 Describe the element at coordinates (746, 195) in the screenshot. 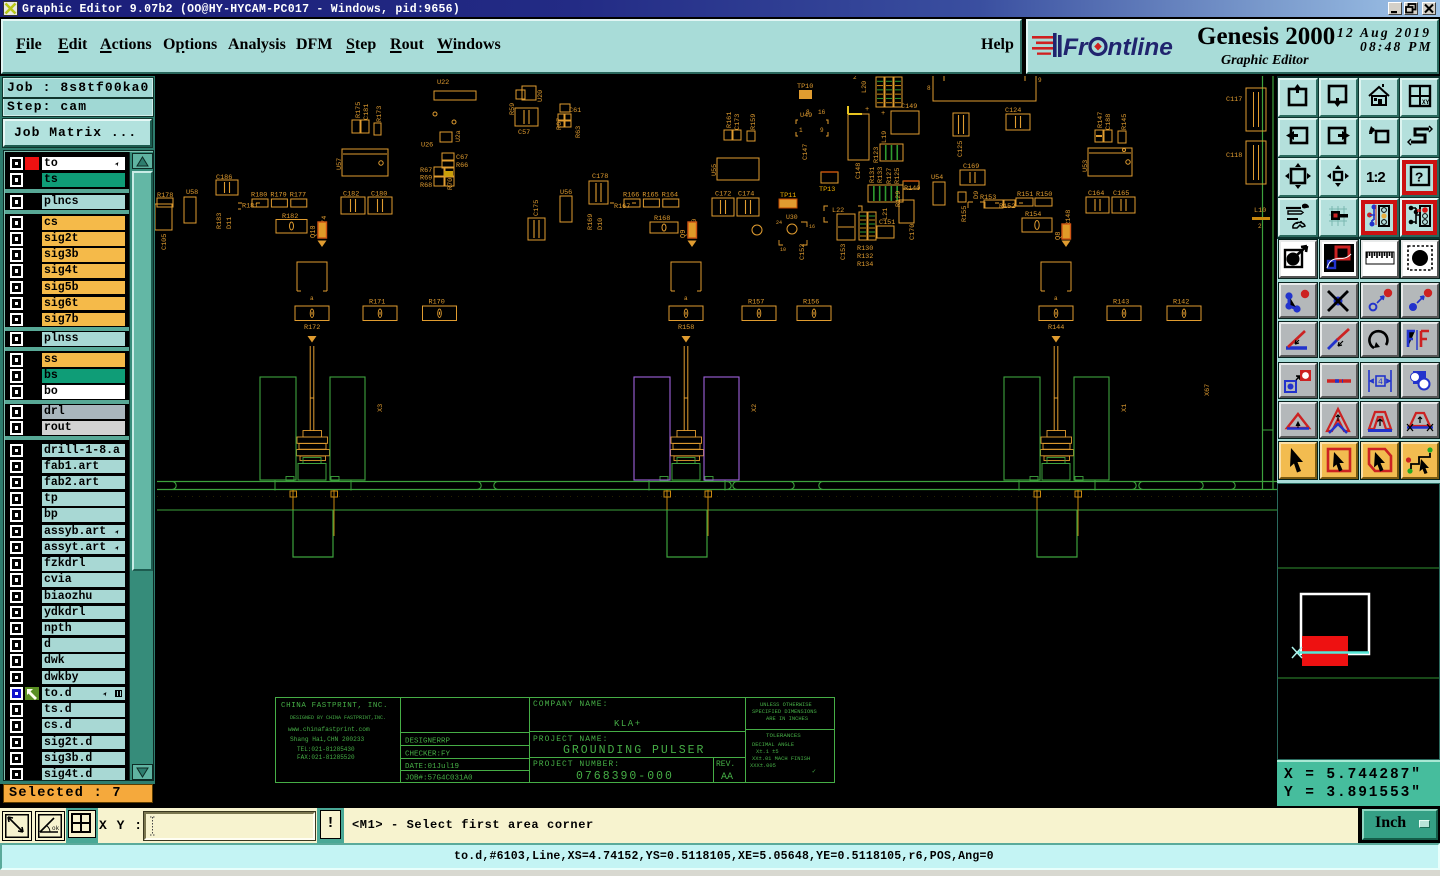

I see `svg-text: C174` at that location.